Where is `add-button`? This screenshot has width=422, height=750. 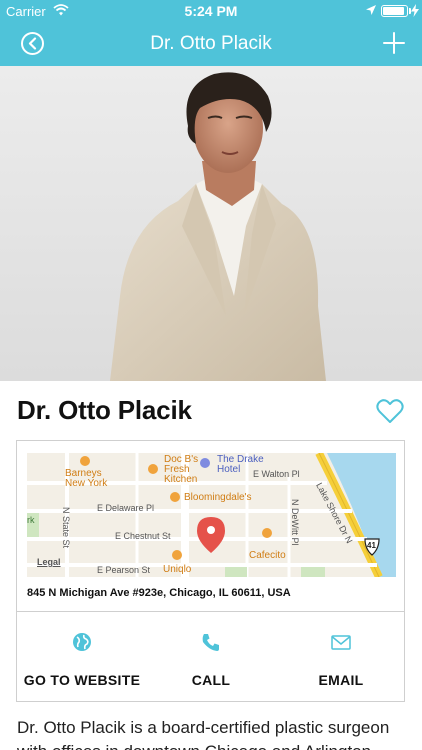 add-button is located at coordinates (394, 43).